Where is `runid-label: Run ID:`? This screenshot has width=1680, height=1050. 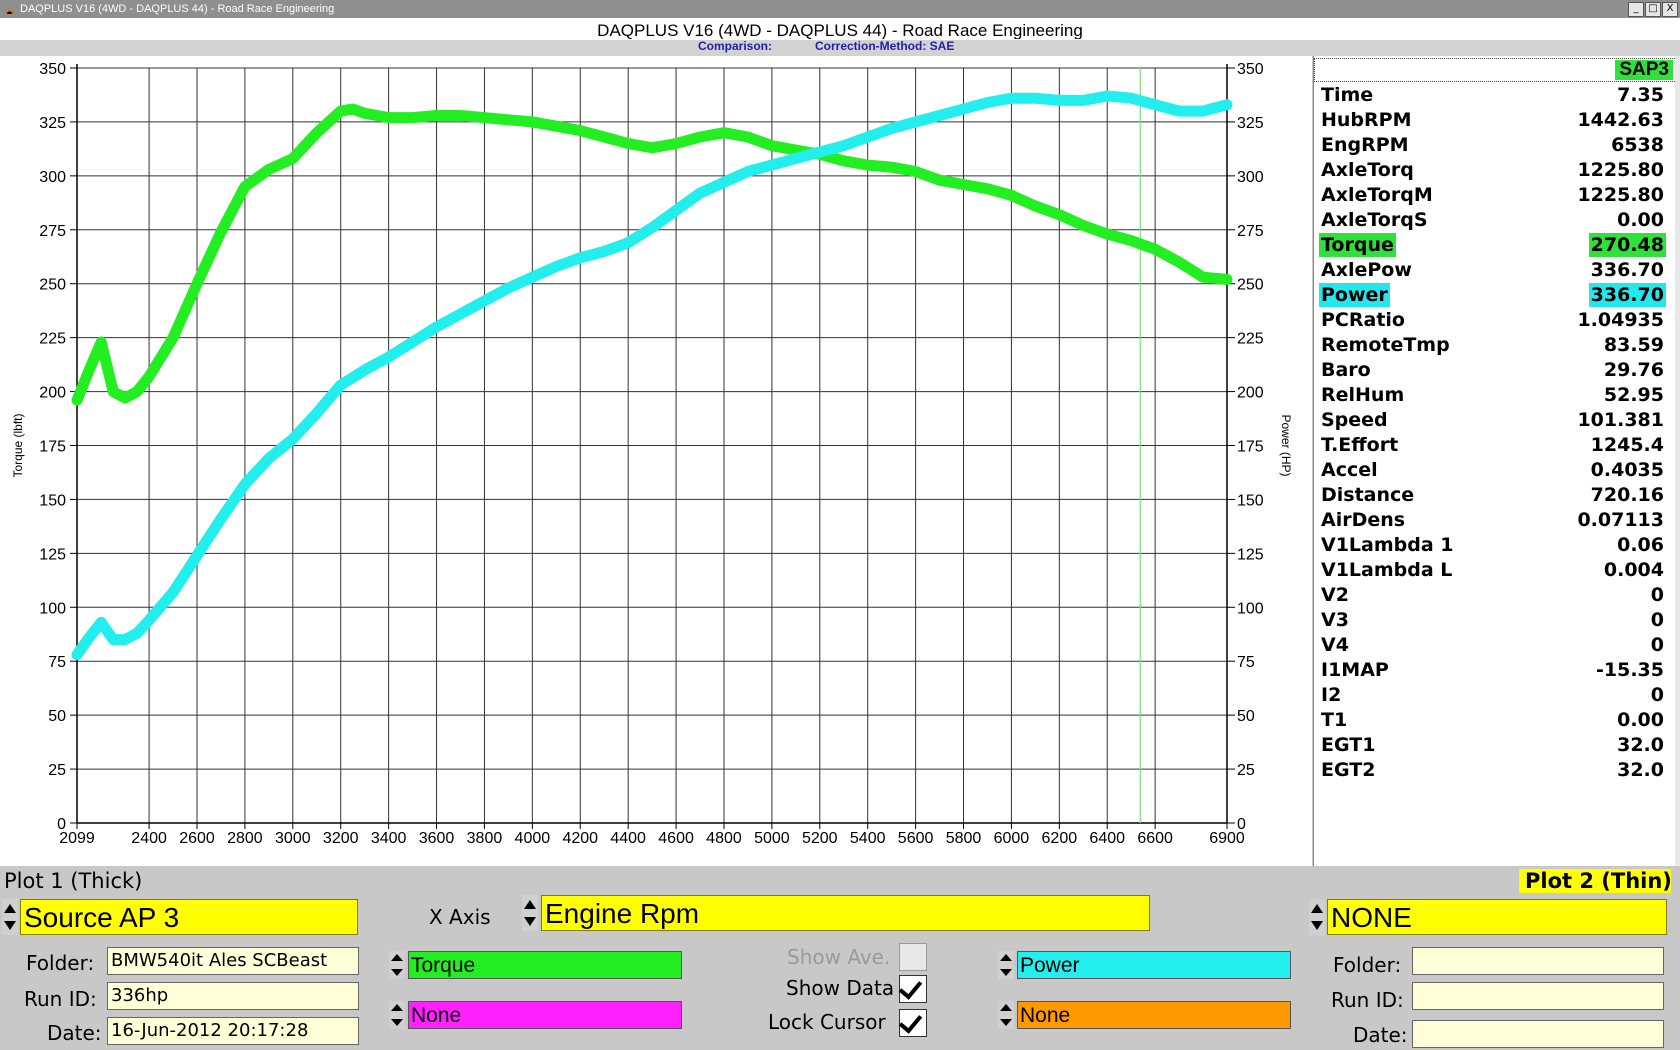
runid-label: Run ID: is located at coordinates (60, 999).